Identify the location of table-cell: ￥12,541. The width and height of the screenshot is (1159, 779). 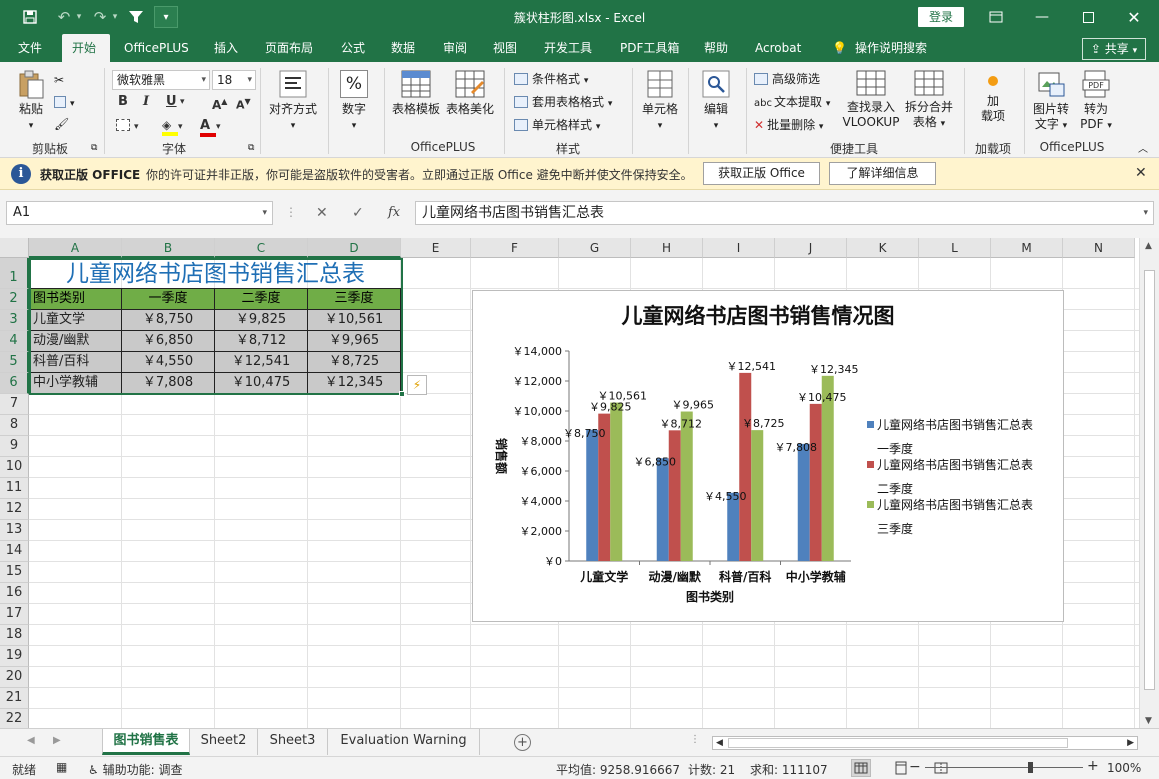
(261, 362).